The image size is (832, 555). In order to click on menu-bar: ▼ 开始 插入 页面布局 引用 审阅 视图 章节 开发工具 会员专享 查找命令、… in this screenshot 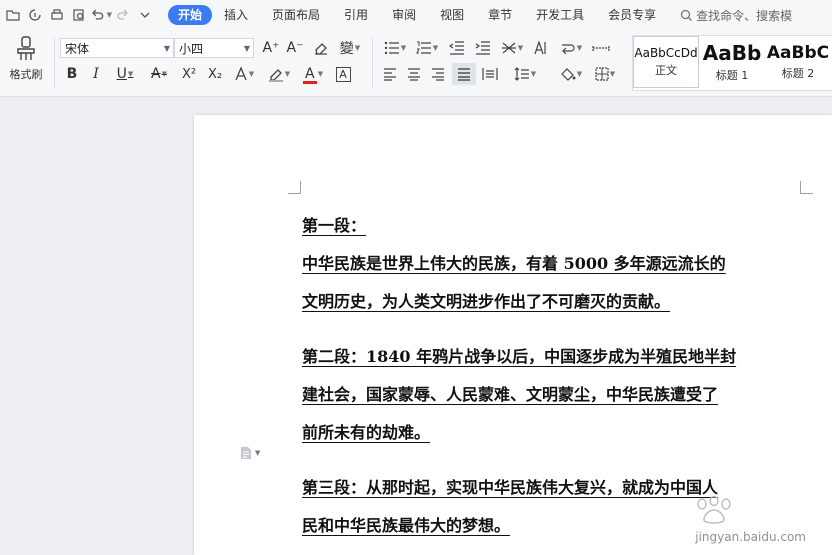, I will do `click(416, 15)`.